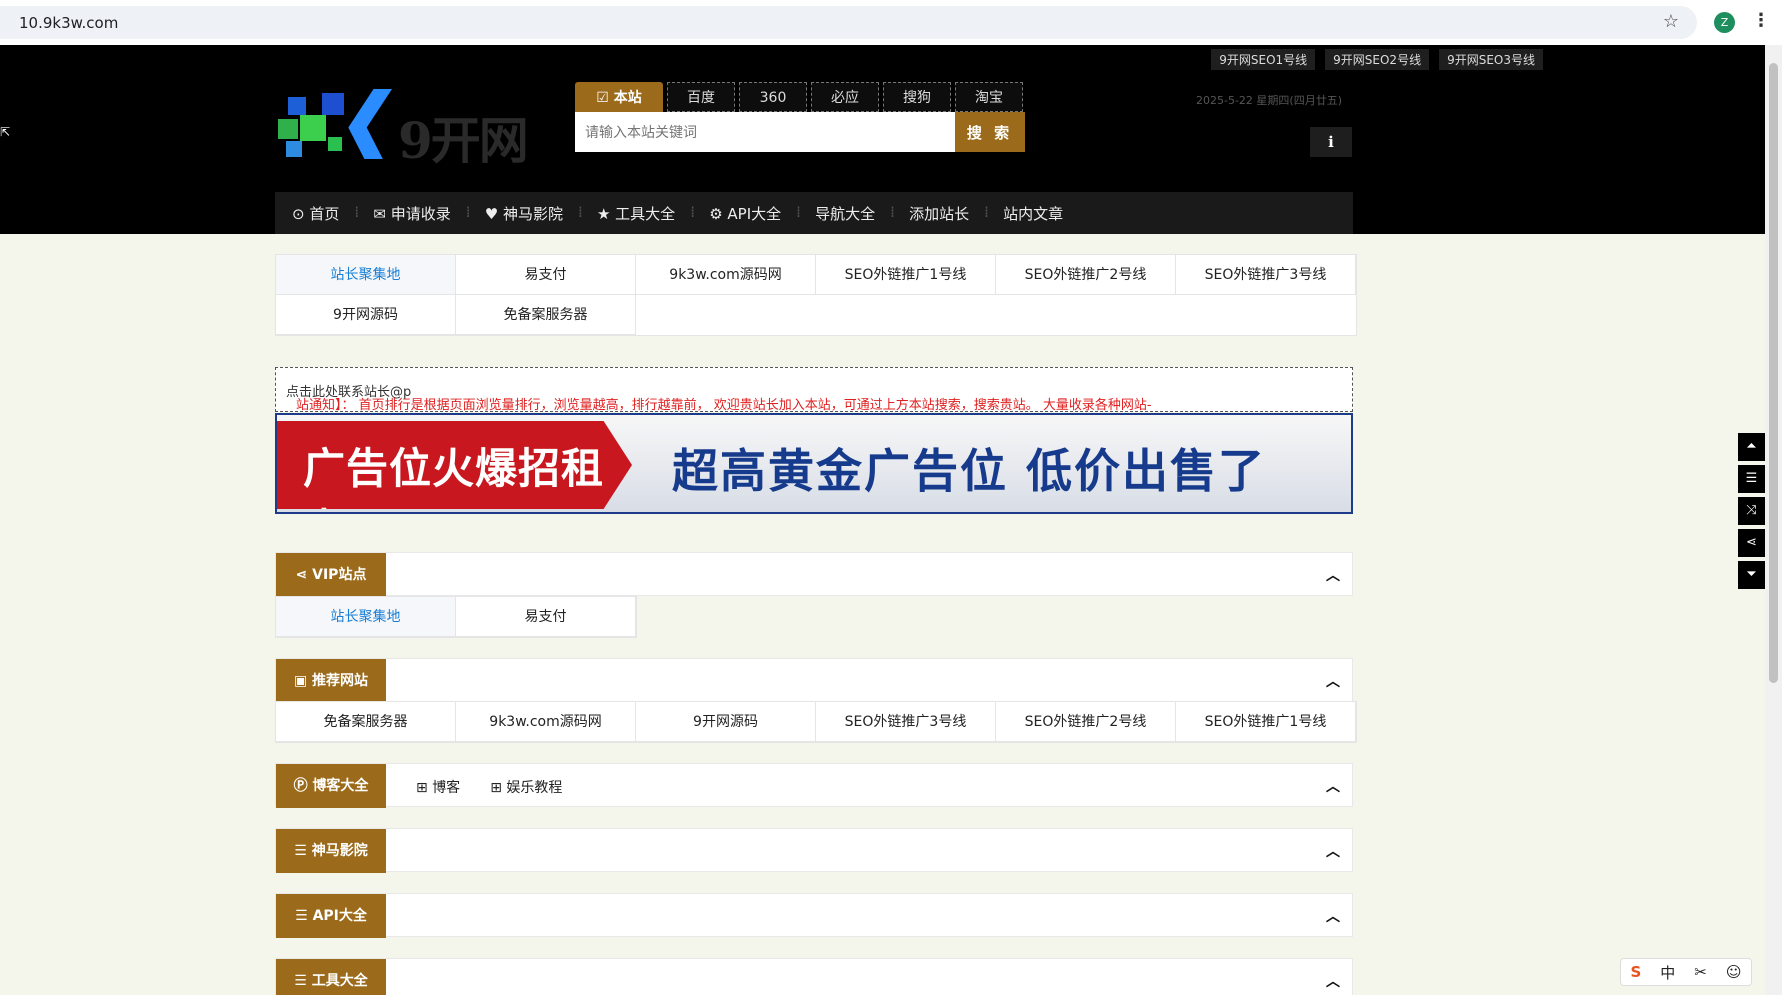 The width and height of the screenshot is (1782, 995). I want to click on search-input, so click(765, 132).